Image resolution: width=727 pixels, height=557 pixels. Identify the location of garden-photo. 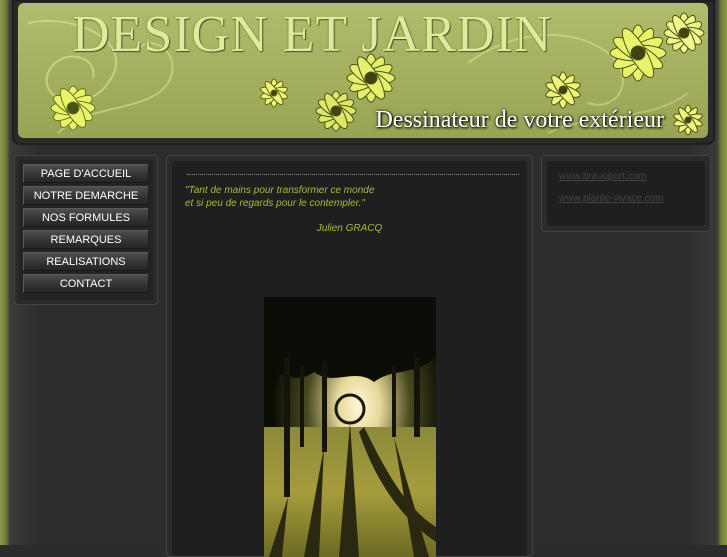
(350, 427).